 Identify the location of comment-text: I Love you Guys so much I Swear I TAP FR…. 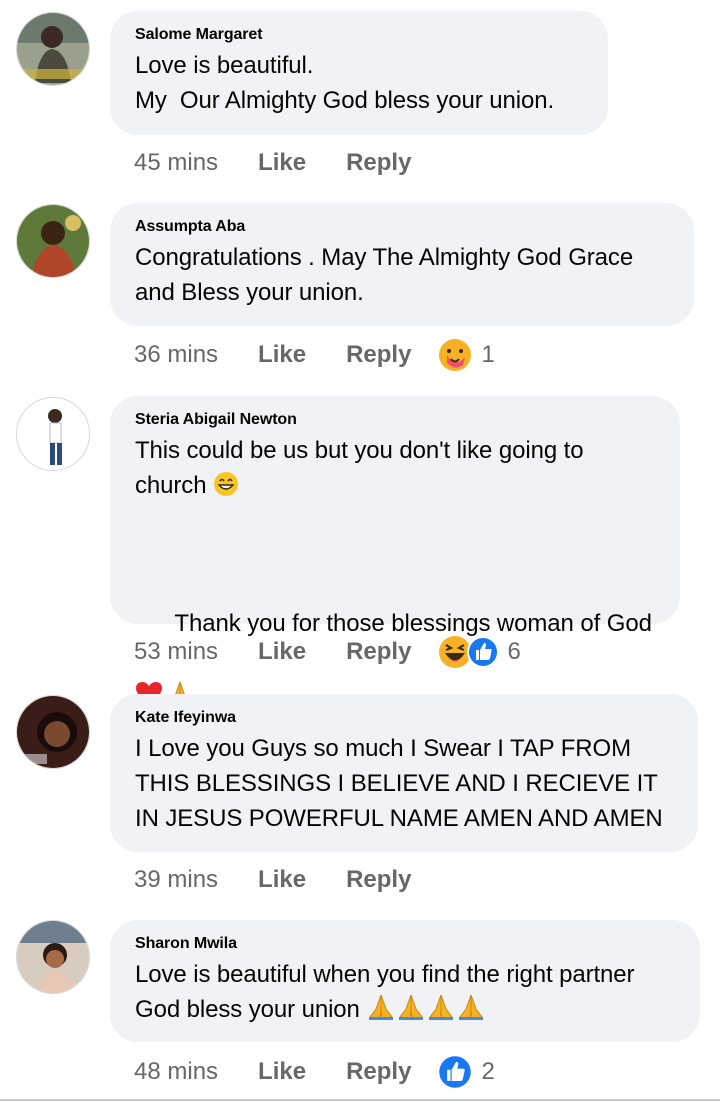
(399, 783).